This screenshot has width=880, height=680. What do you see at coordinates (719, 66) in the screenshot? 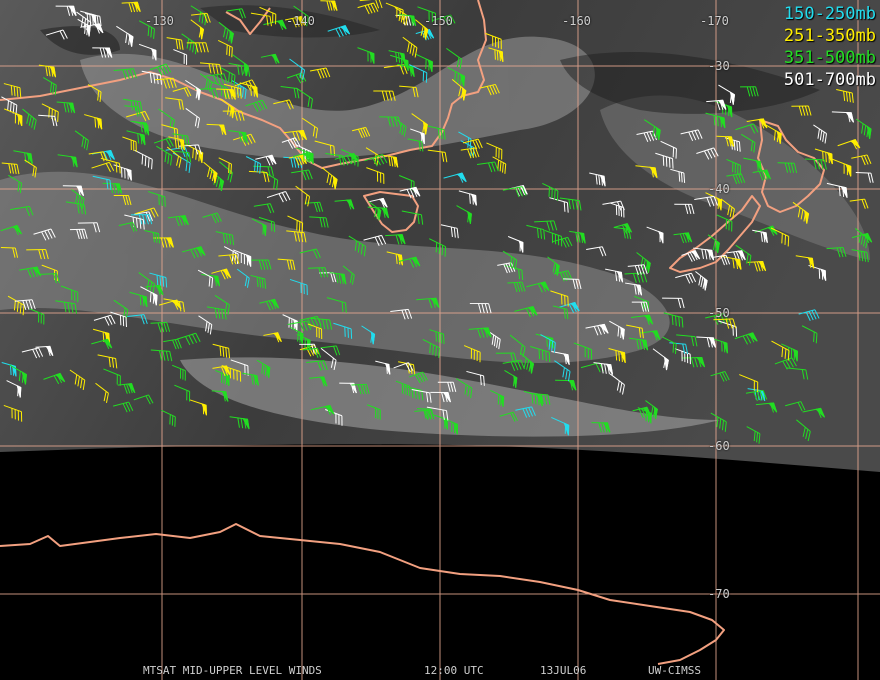
I see `lat-label: -30` at bounding box center [719, 66].